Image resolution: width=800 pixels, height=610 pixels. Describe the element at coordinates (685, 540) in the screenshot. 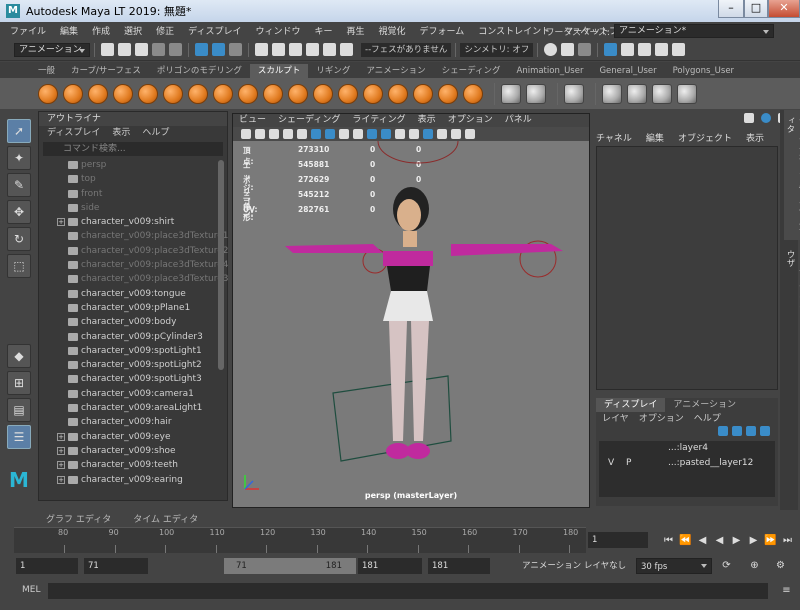

I see `step-back-key-icon: ⏪` at that location.